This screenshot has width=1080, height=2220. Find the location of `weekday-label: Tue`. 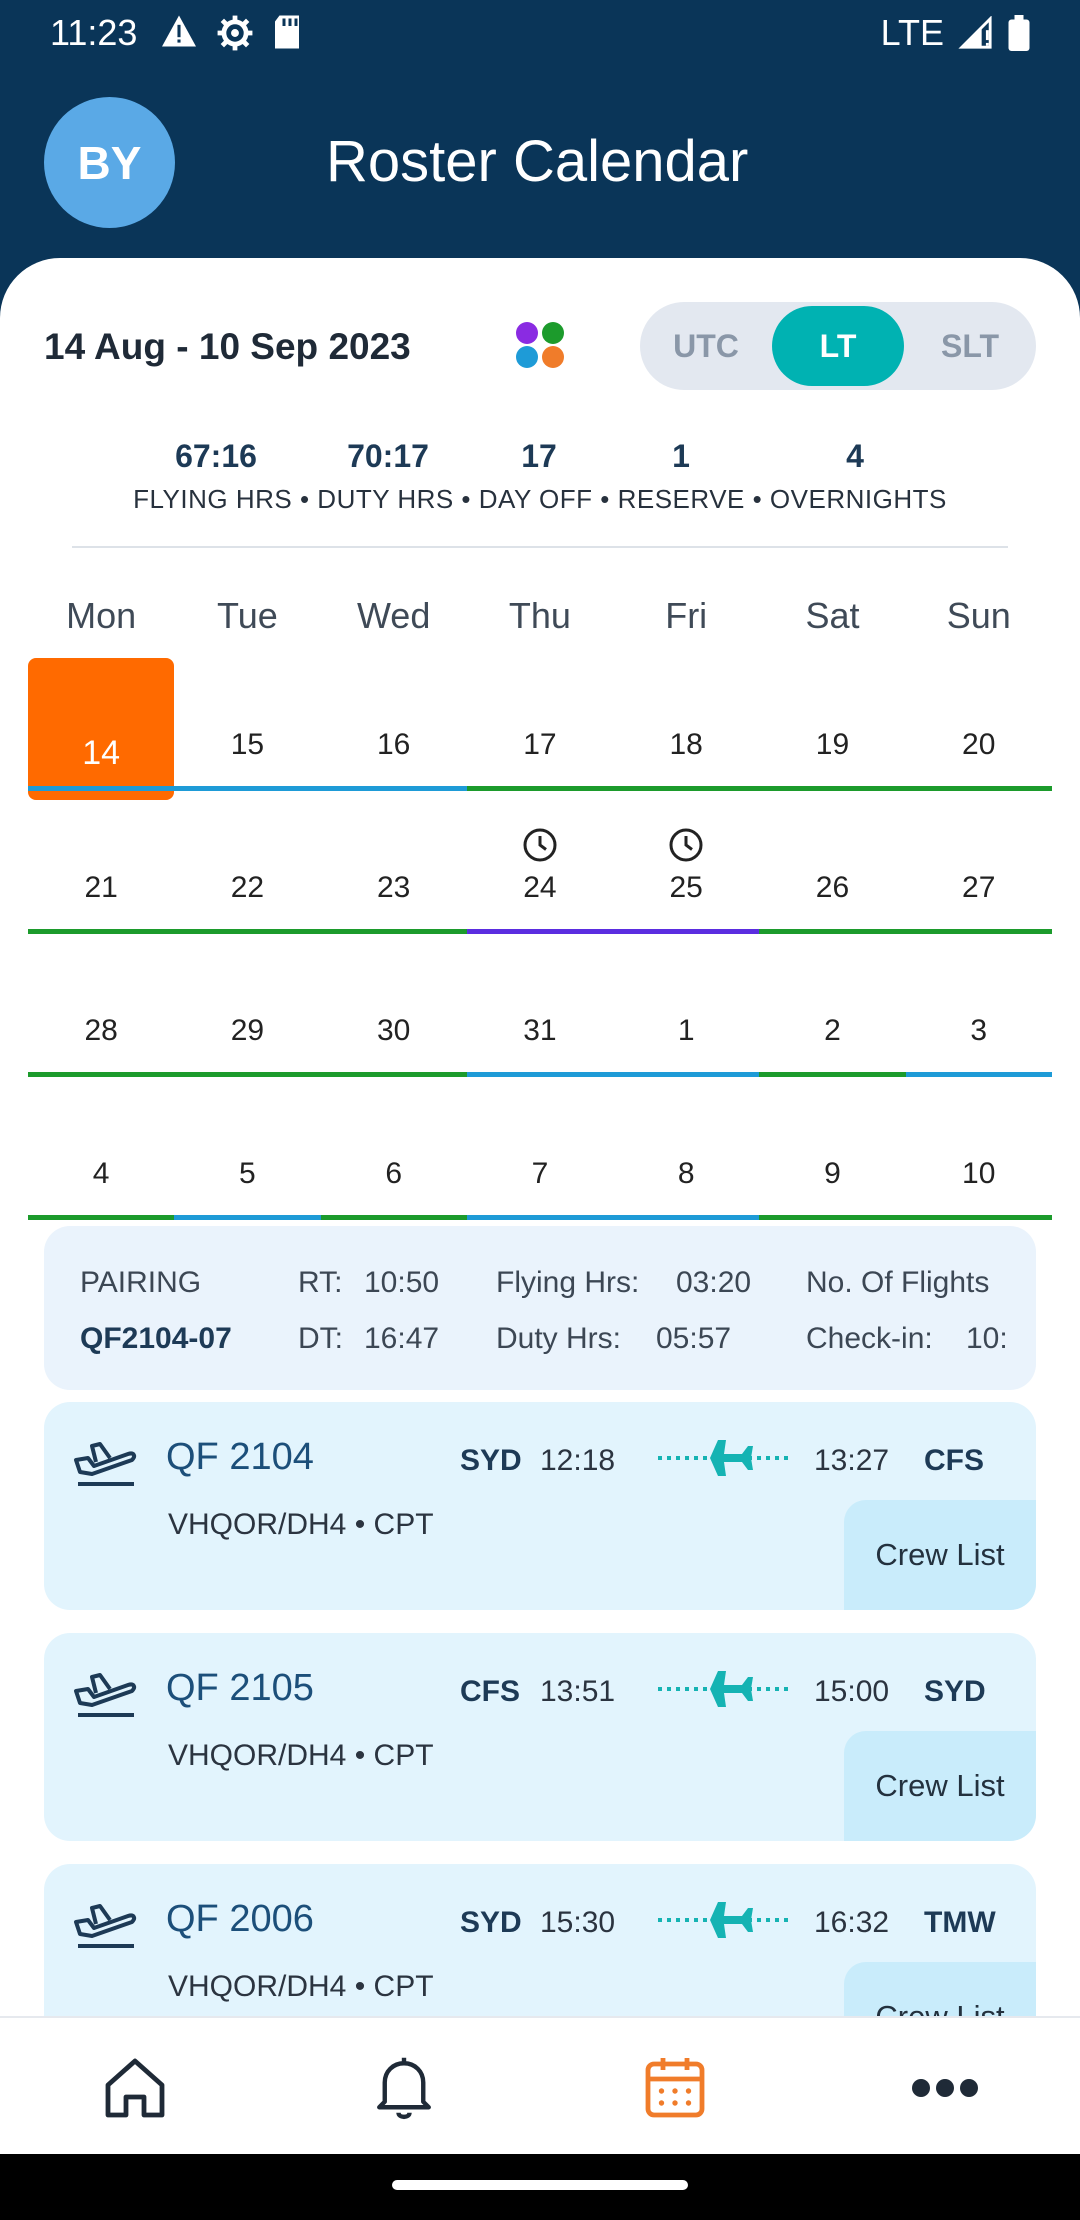

weekday-label: Tue is located at coordinates (247, 615).